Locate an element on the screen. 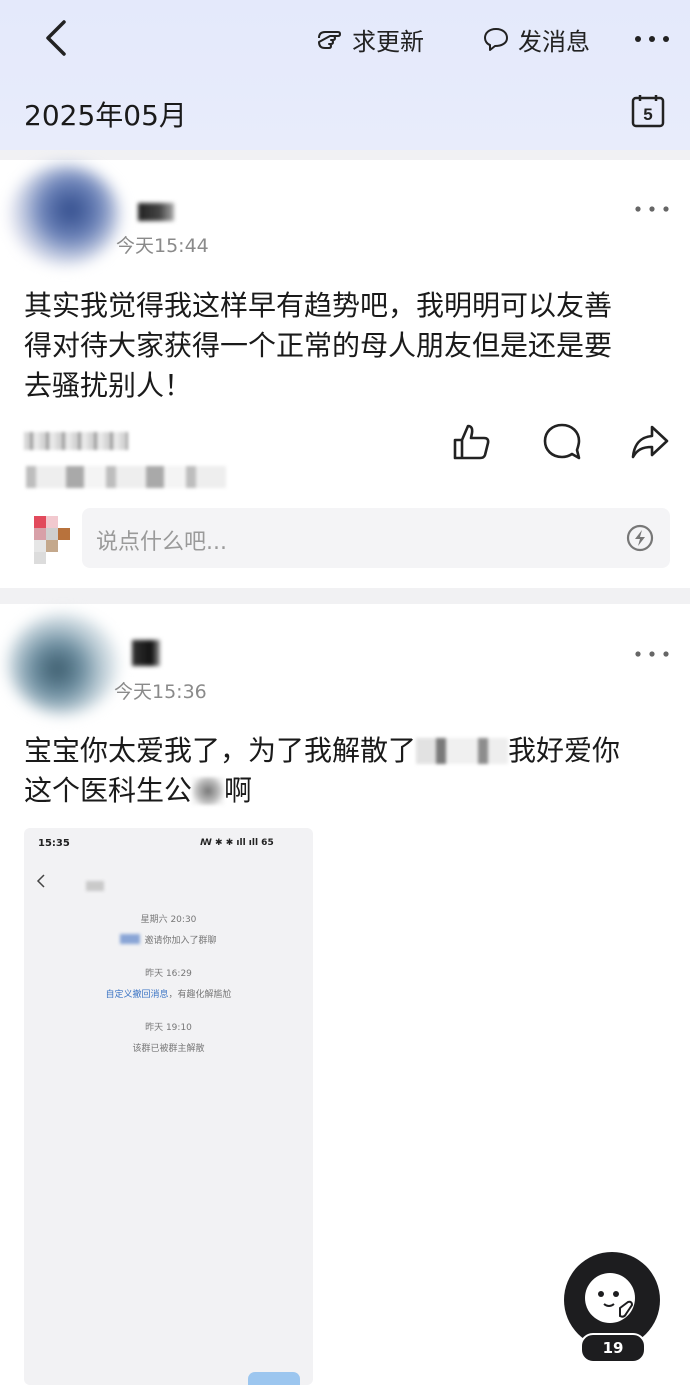 This screenshot has height=1385, width=690. recall-link: 自定义撤回消息 is located at coordinates (137, 995).